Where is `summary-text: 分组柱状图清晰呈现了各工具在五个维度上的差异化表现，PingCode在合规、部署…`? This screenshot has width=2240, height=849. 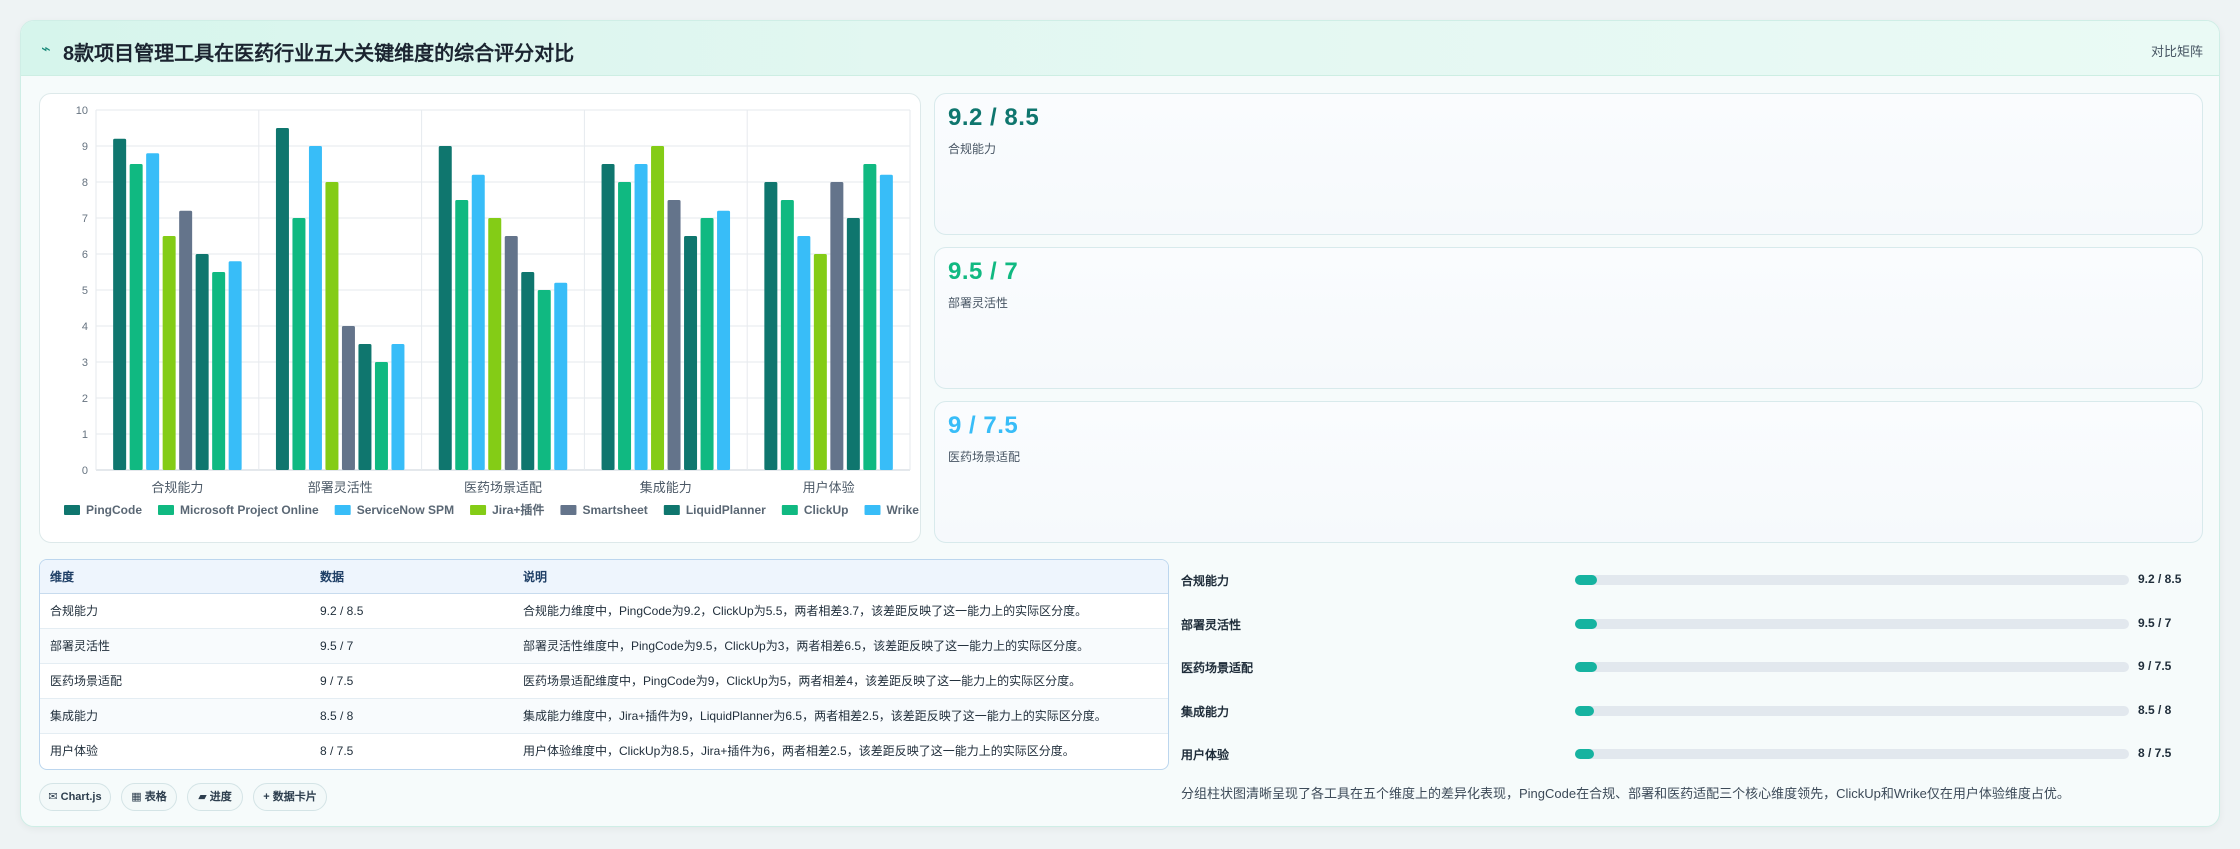
summary-text: 分组柱状图清晰呈现了各工具在五个维度上的差异化表现，PingCode在合规、部署… is located at coordinates (1625, 793).